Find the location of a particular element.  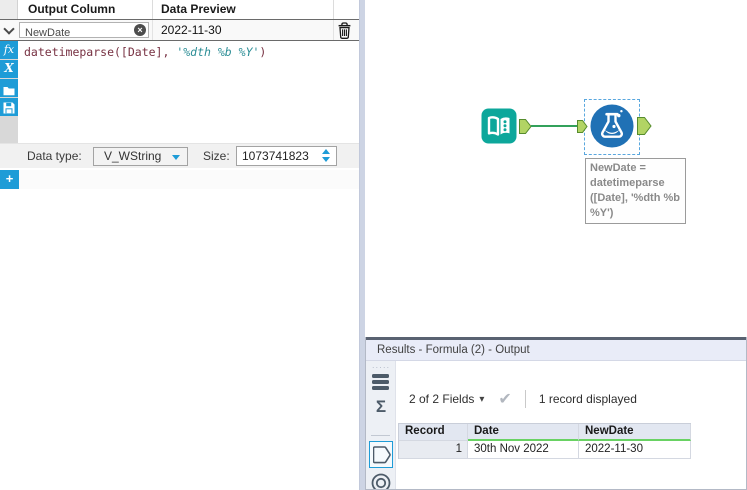

formula-code-head: datetimeparse([Date], is located at coordinates (100, 52).